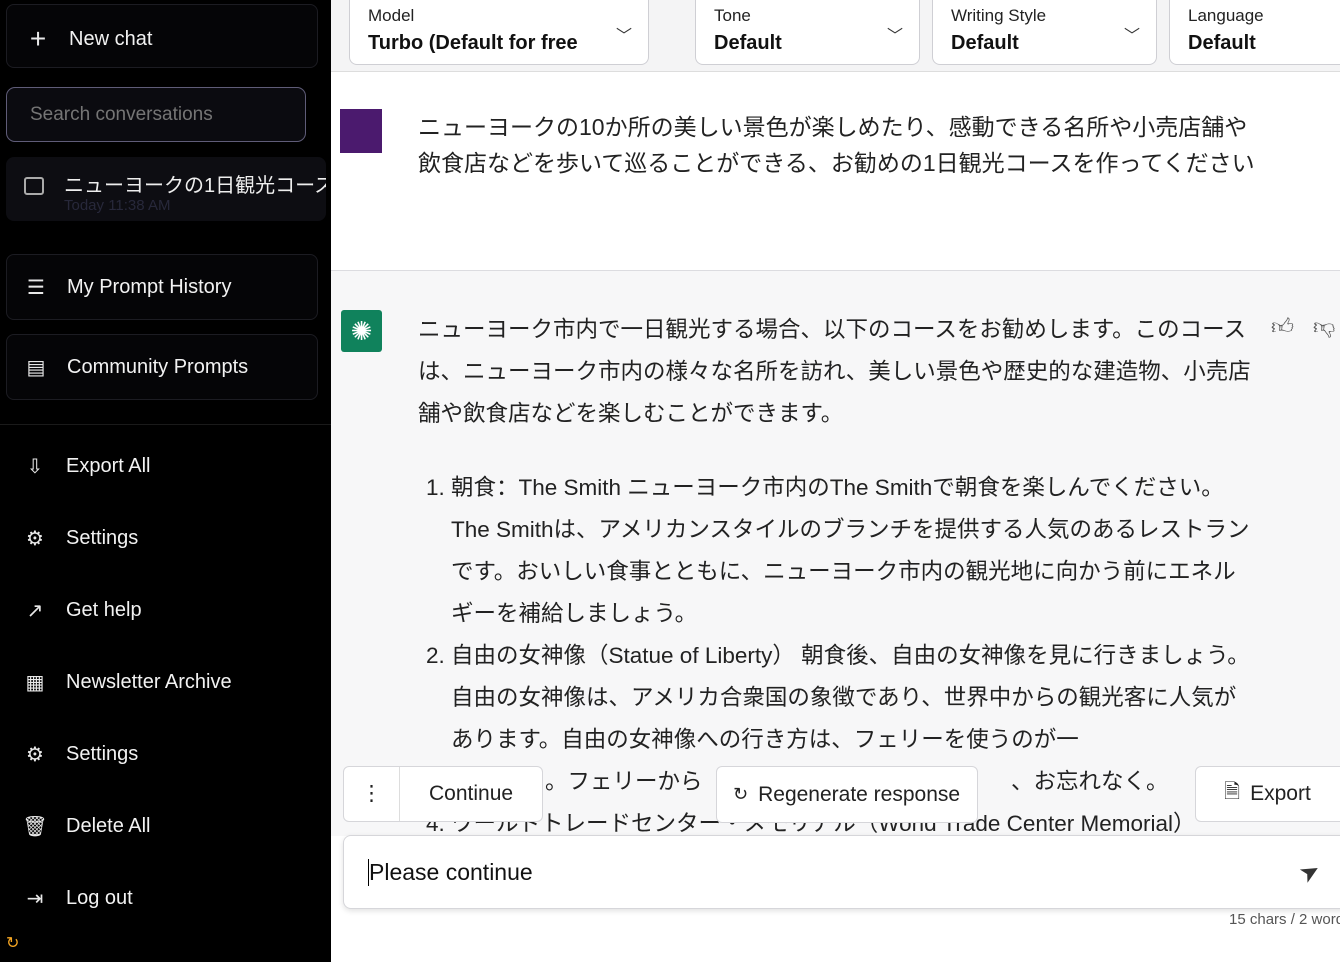  I want to click on search-input, so click(156, 114).